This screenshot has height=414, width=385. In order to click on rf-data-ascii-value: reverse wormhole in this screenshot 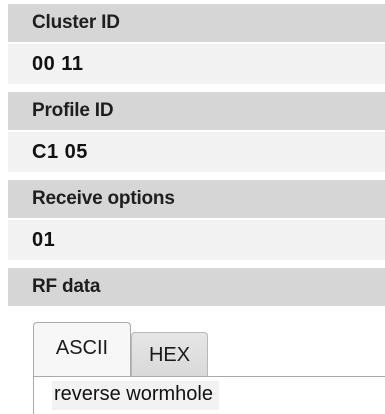, I will do `click(135, 395)`.